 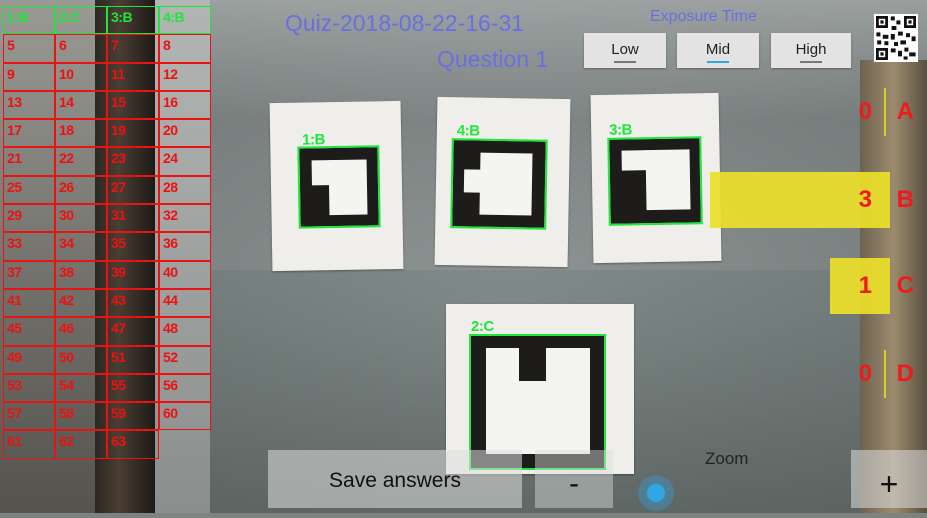 What do you see at coordinates (29, 416) in the screenshot?
I see `grid-cell: 57` at bounding box center [29, 416].